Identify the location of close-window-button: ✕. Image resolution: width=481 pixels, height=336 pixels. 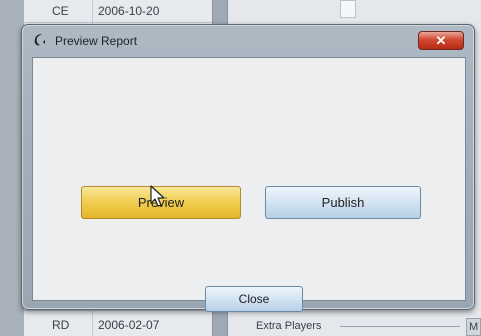
(441, 40).